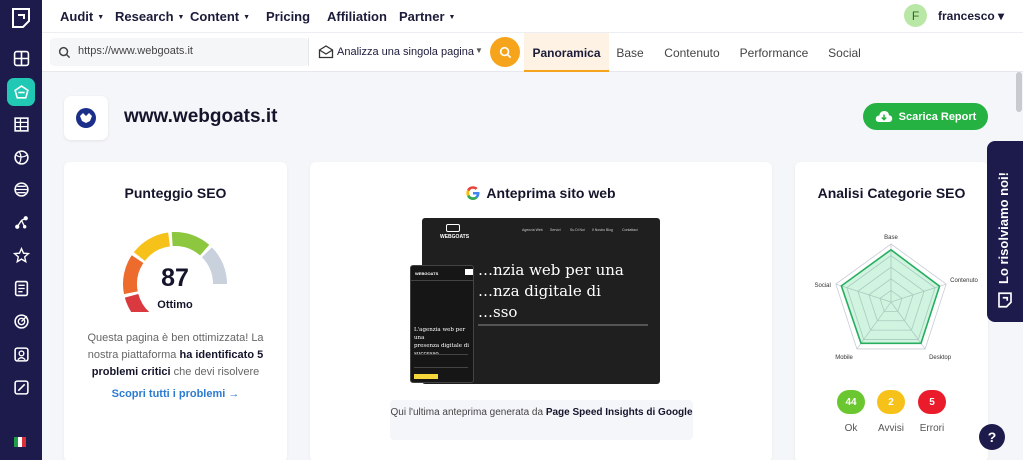 The image size is (1023, 460). What do you see at coordinates (427, 273) in the screenshot?
I see `mobile-brand: WEBGOATS` at bounding box center [427, 273].